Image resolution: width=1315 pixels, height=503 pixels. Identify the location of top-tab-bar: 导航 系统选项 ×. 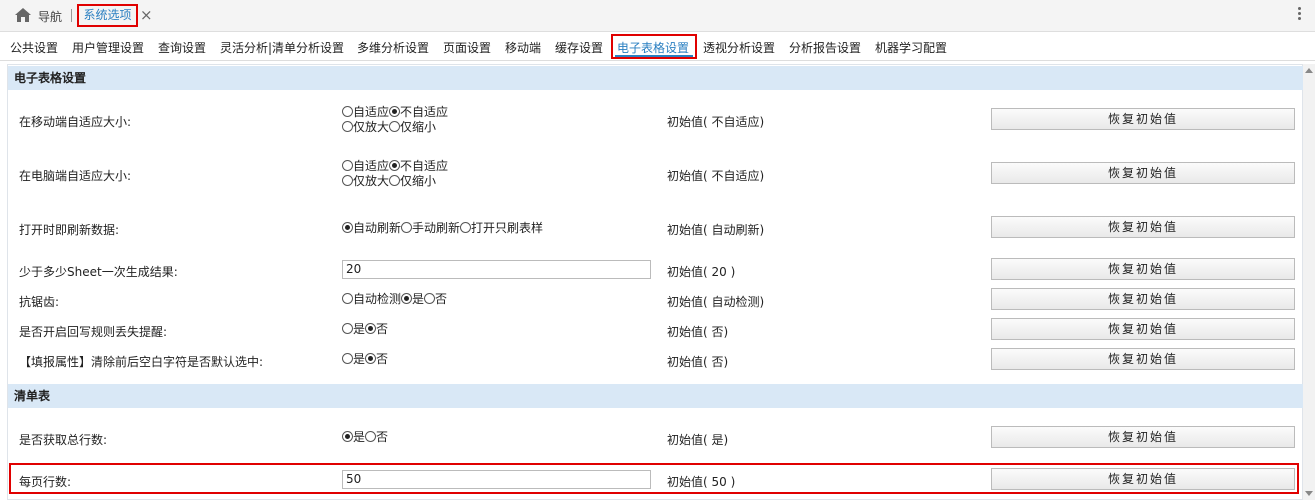
(657, 16).